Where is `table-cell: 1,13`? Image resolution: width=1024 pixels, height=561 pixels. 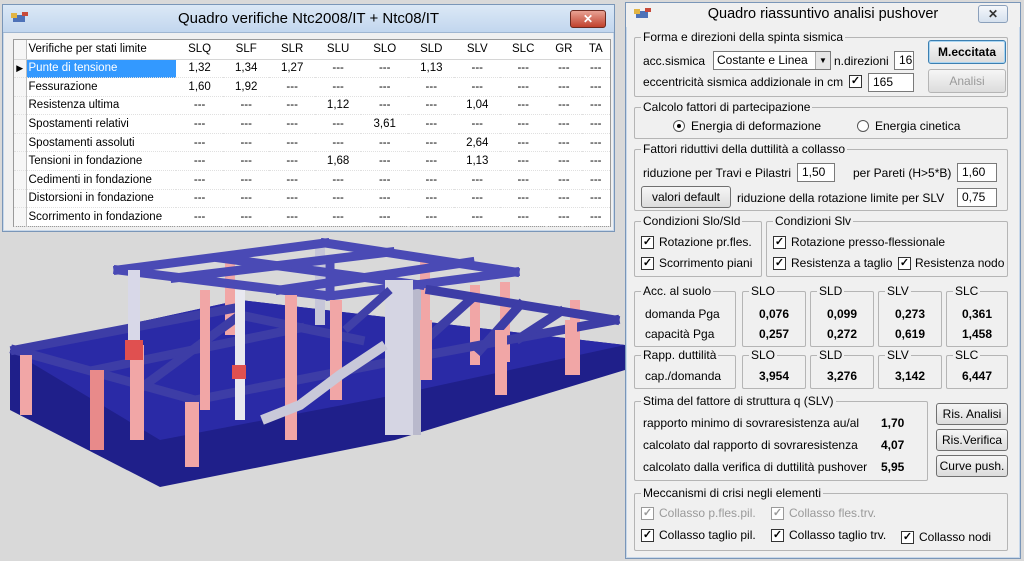 table-cell: 1,13 is located at coordinates (477, 161).